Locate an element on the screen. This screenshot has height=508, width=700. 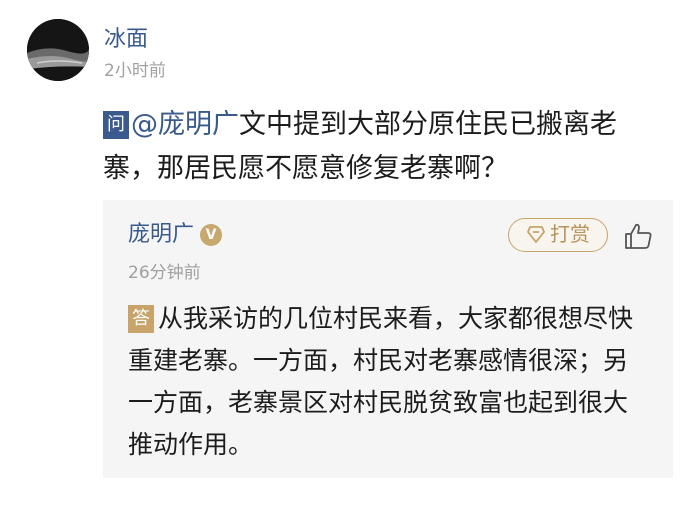
like-button is located at coordinates (639, 236).